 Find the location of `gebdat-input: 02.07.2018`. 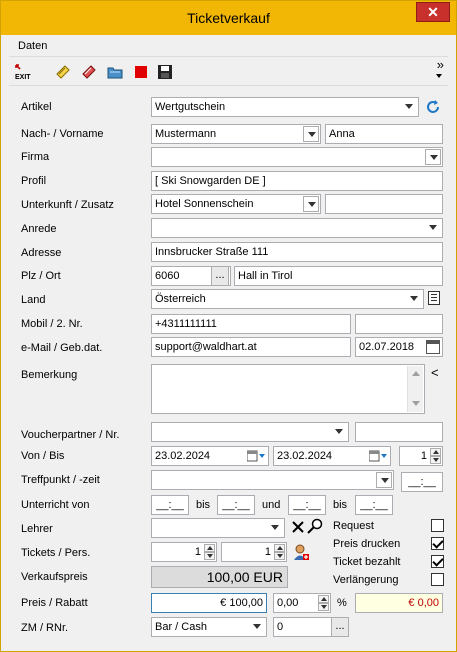

gebdat-input: 02.07.2018 is located at coordinates (399, 347).